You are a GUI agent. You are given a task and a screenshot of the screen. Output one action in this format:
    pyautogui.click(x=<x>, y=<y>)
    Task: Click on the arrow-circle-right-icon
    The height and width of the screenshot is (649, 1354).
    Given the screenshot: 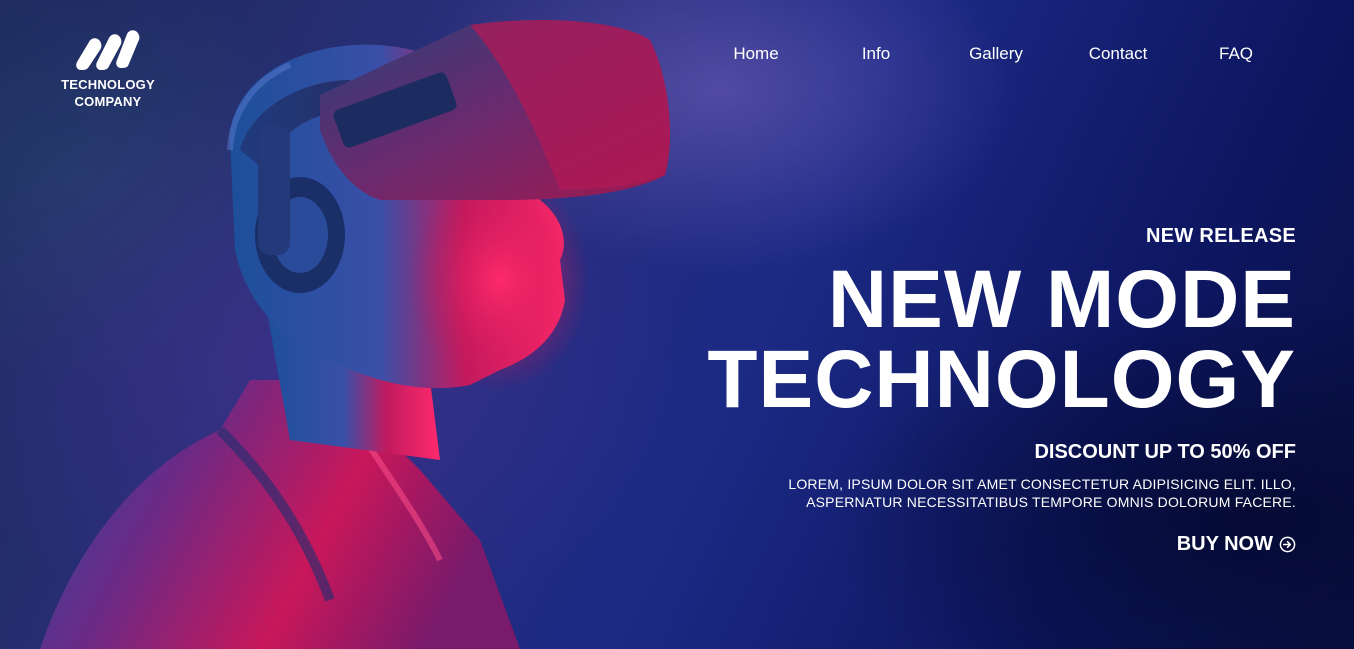 What is the action you would take?
    pyautogui.click(x=1287, y=544)
    